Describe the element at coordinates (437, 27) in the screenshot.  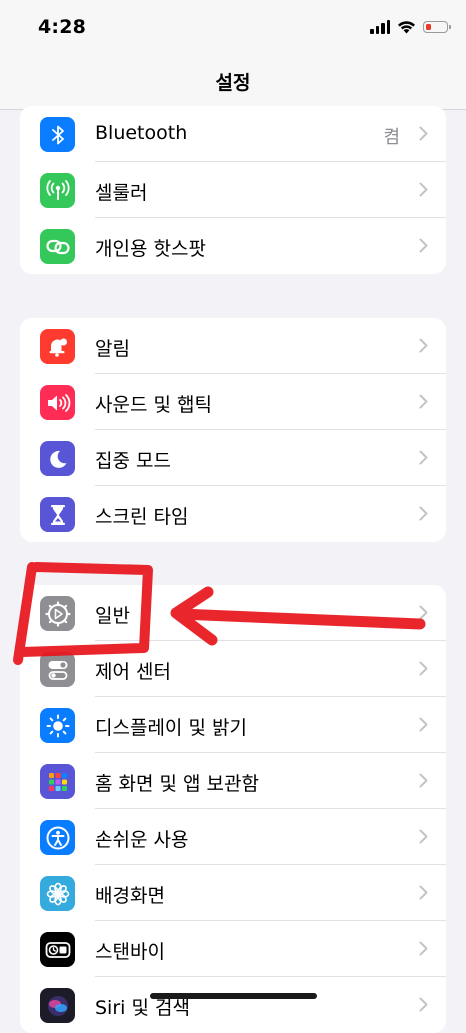
I see `battery-icon` at that location.